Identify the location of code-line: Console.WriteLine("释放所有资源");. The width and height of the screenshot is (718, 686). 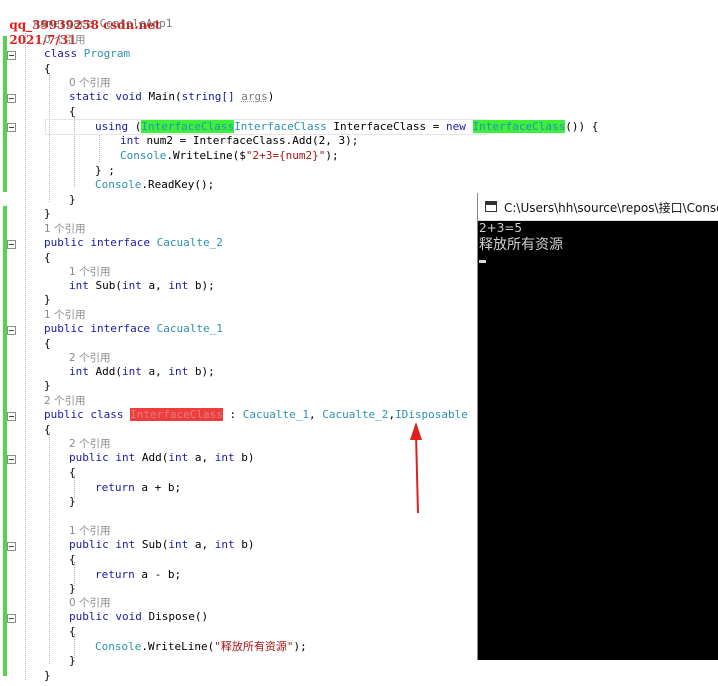
(201, 646).